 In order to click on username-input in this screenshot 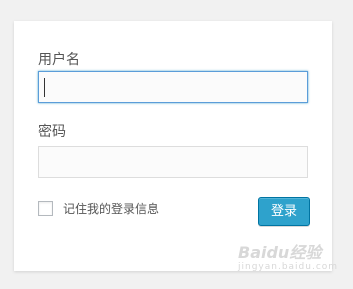, I will do `click(173, 87)`.